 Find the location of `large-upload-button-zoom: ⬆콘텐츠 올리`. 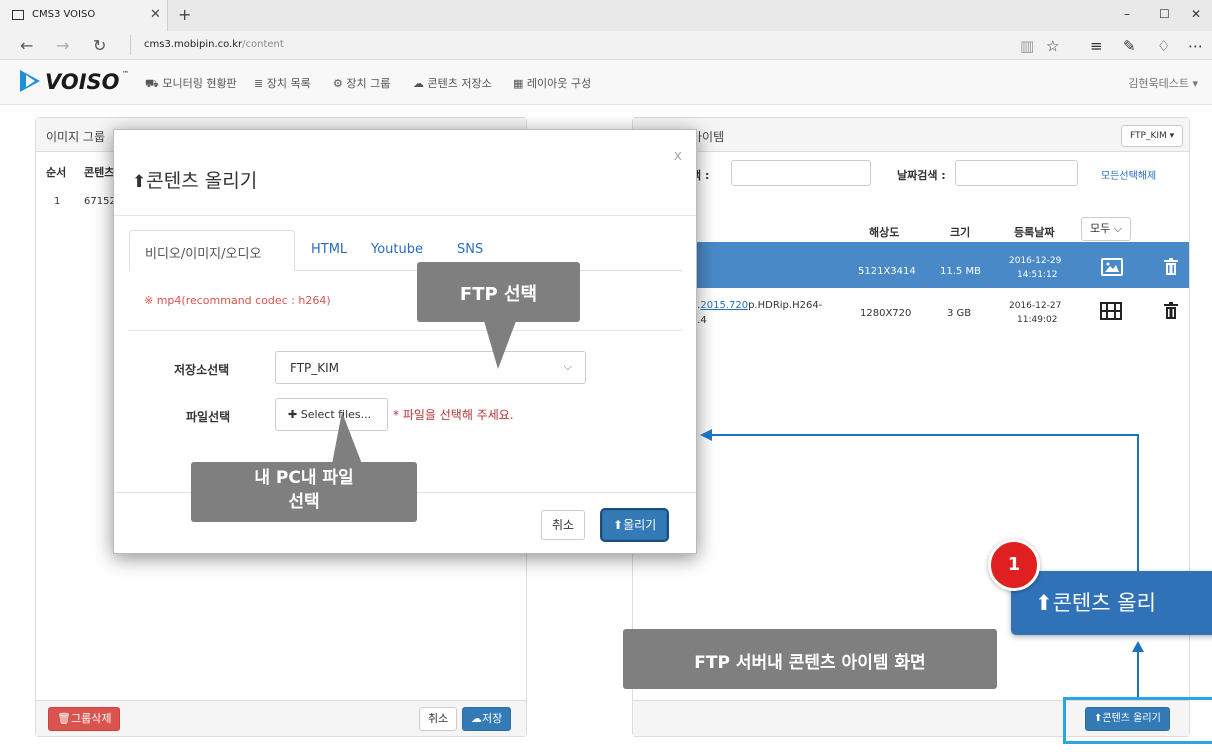

large-upload-button-zoom: ⬆콘텐츠 올리 is located at coordinates (1111, 603).